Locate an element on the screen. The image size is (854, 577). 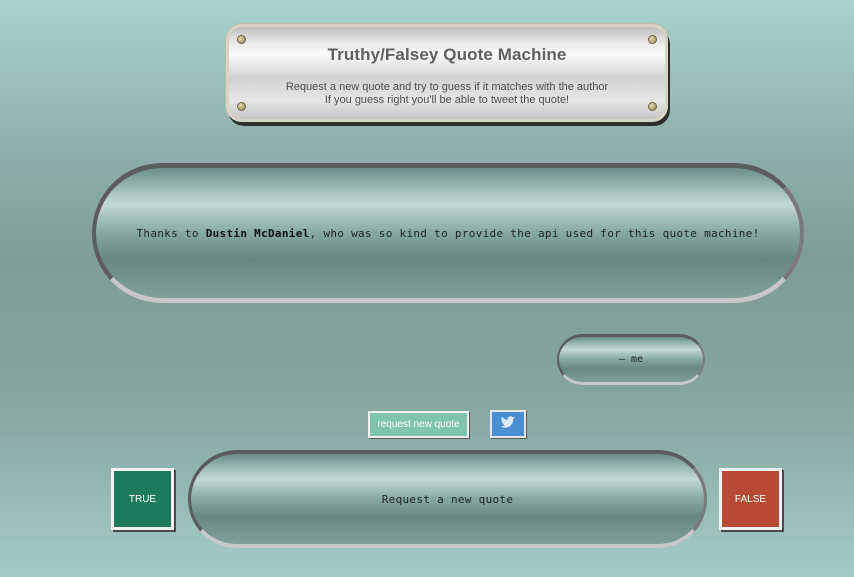
author-text: — me is located at coordinates (631, 359).